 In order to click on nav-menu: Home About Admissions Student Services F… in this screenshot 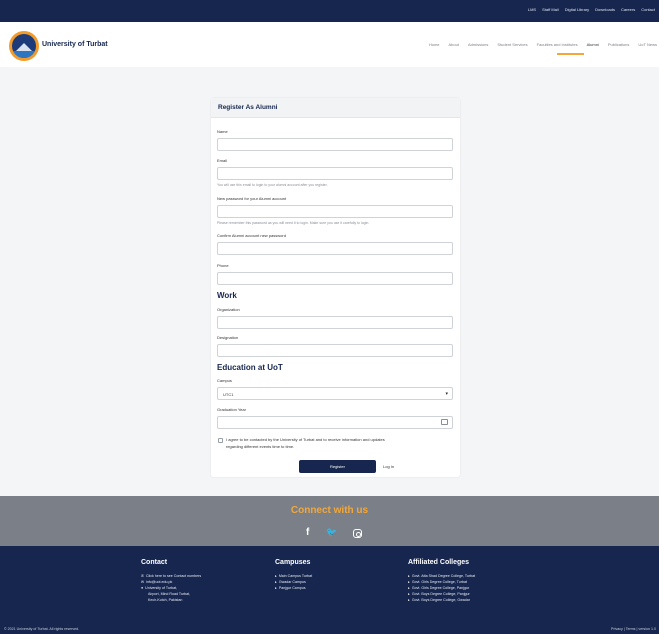, I will do `click(543, 44)`.